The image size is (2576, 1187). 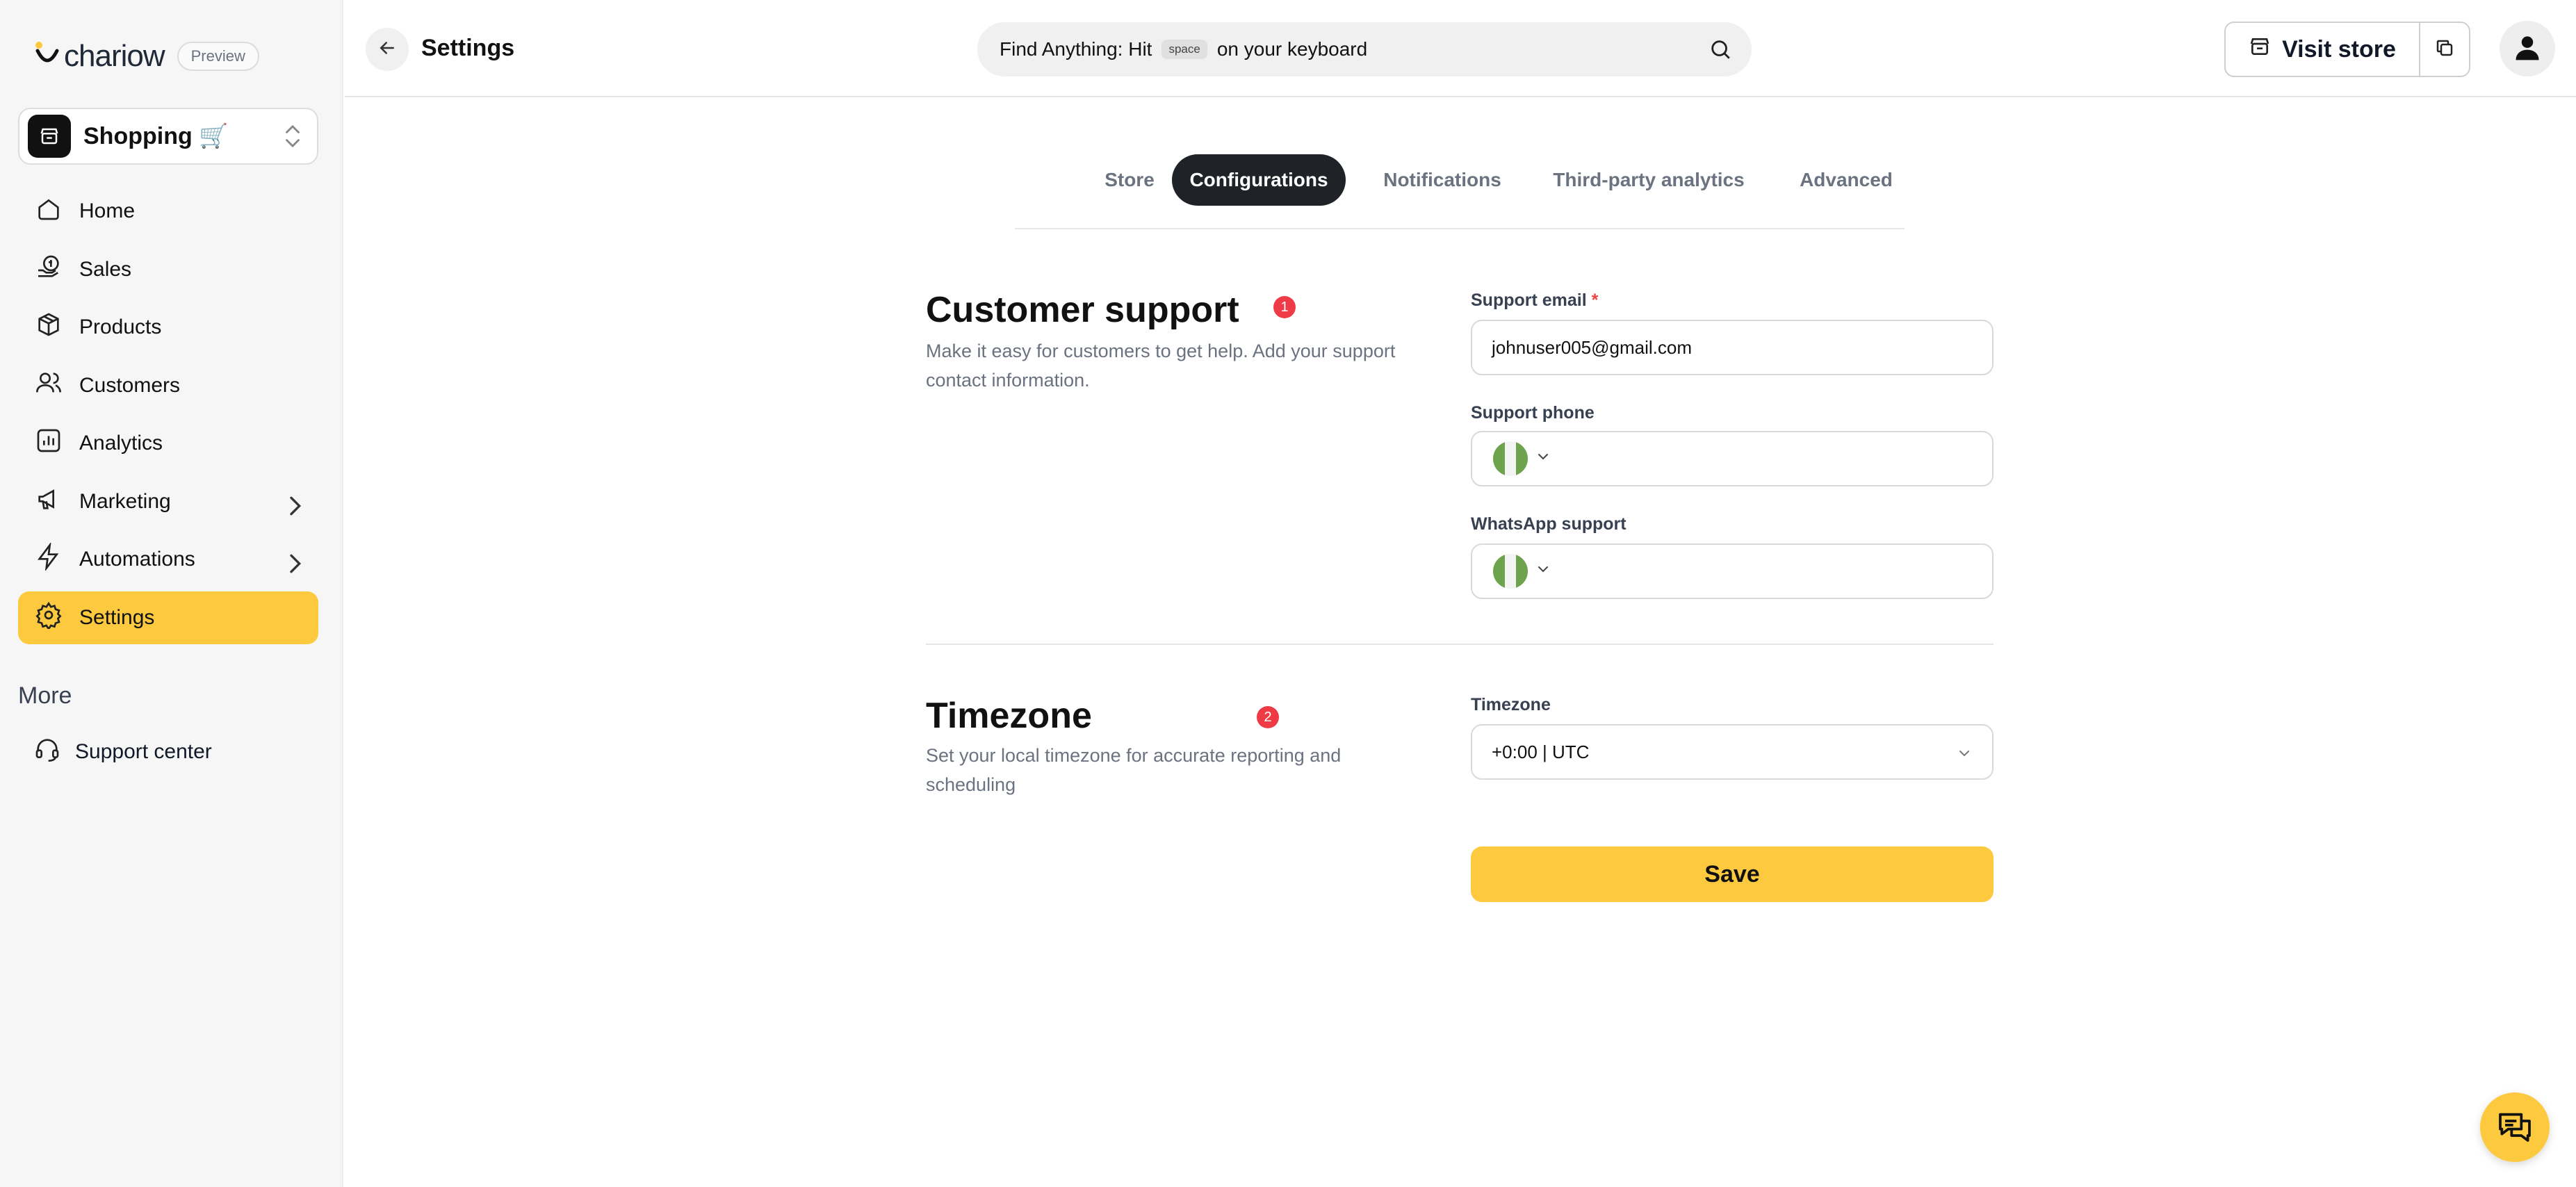 What do you see at coordinates (292, 138) in the screenshot?
I see `chevron-up-down-icon` at bounding box center [292, 138].